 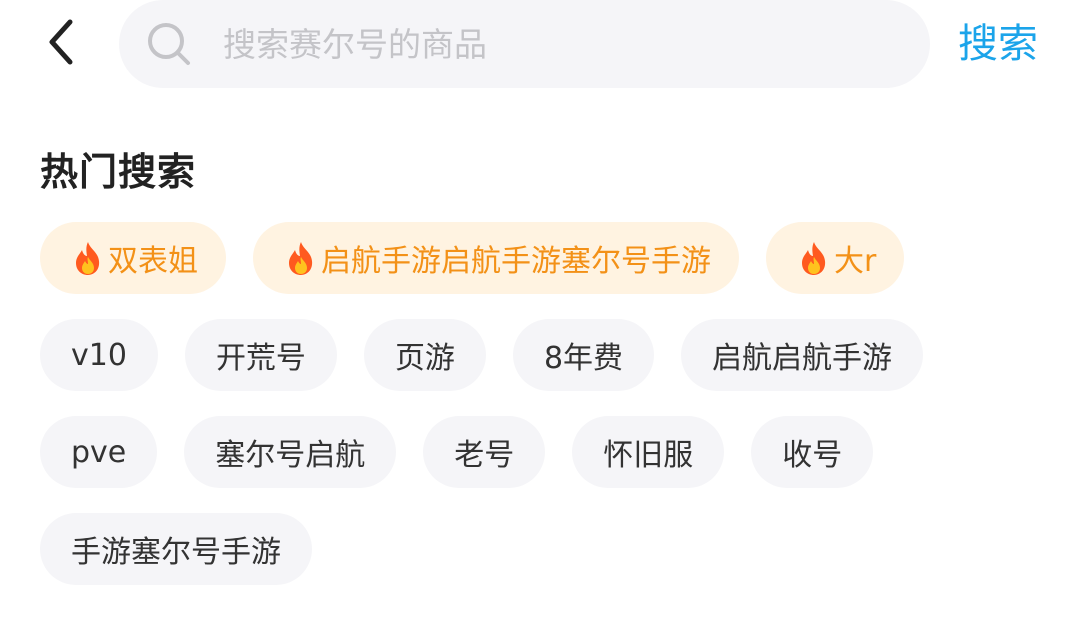 I want to click on hot-tag: 大r, so click(x=835, y=258).